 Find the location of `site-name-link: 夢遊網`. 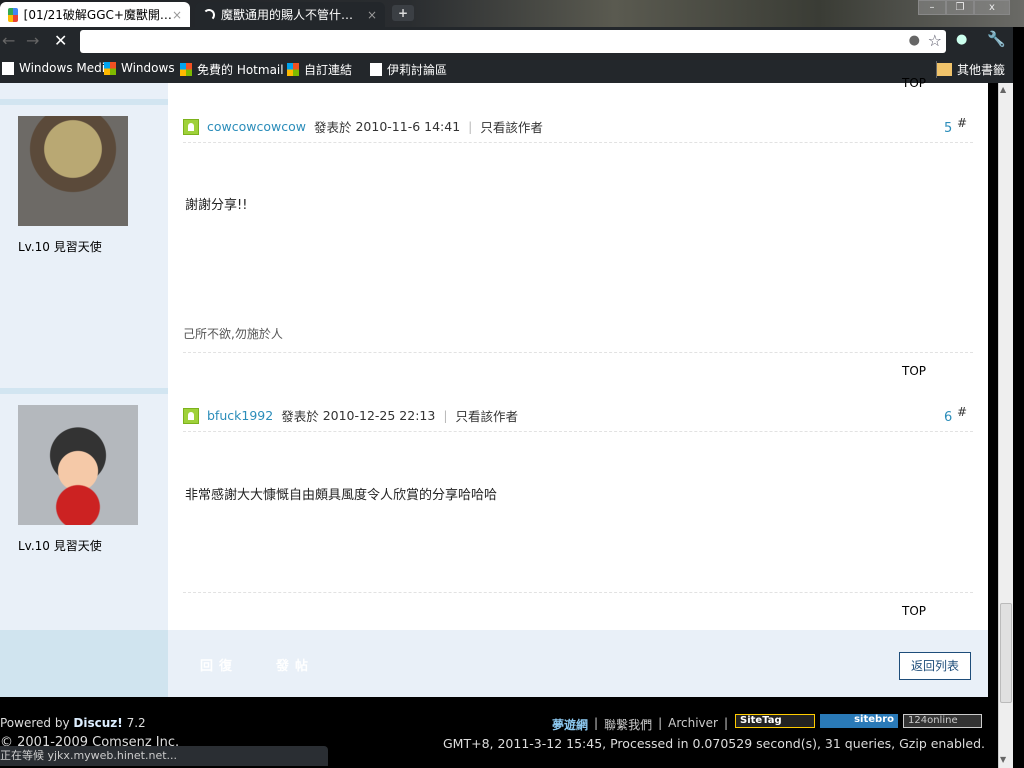

site-name-link: 夢遊網 is located at coordinates (570, 724).